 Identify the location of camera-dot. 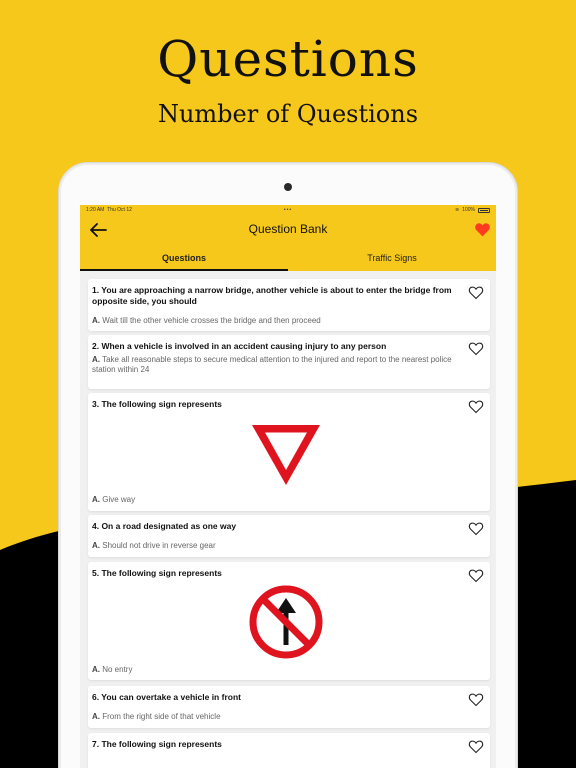
(288, 187).